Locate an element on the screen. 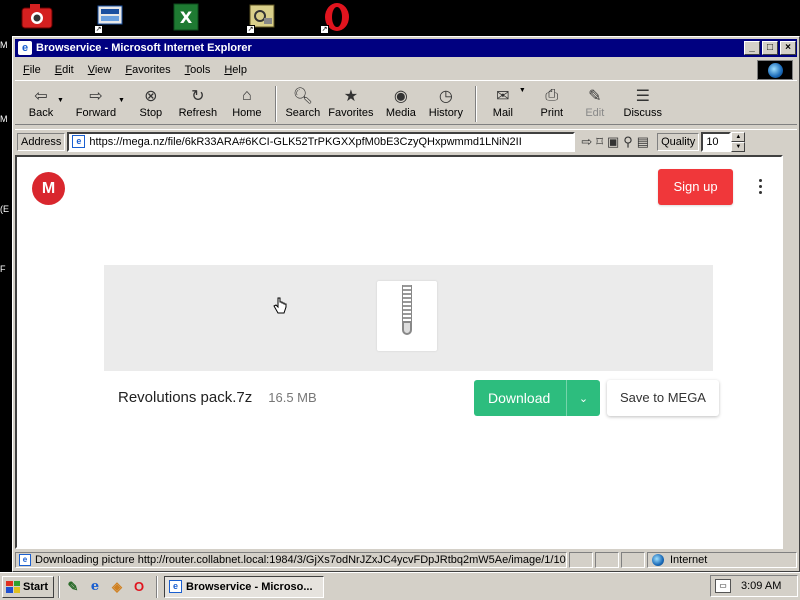 The image size is (800, 600). desktop-label-fragment: M is located at coordinates (4, 119).